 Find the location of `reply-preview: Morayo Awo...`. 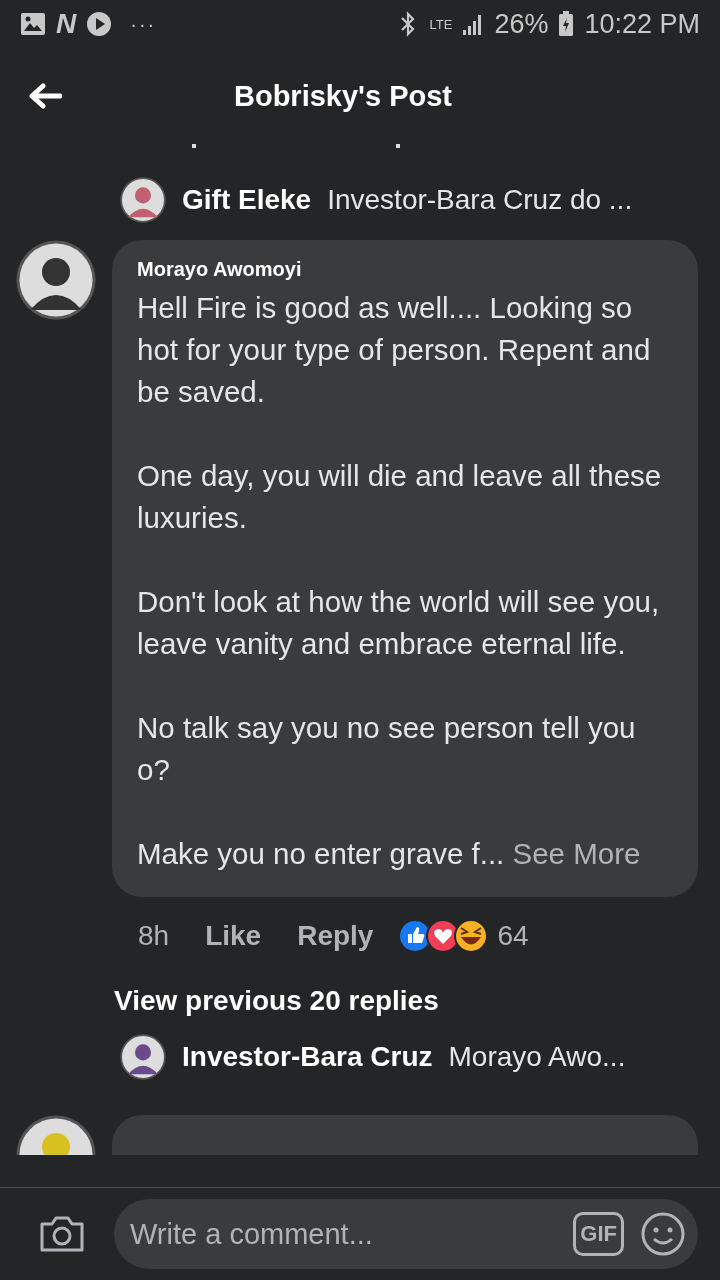

reply-preview: Morayo Awo... is located at coordinates (537, 1057).